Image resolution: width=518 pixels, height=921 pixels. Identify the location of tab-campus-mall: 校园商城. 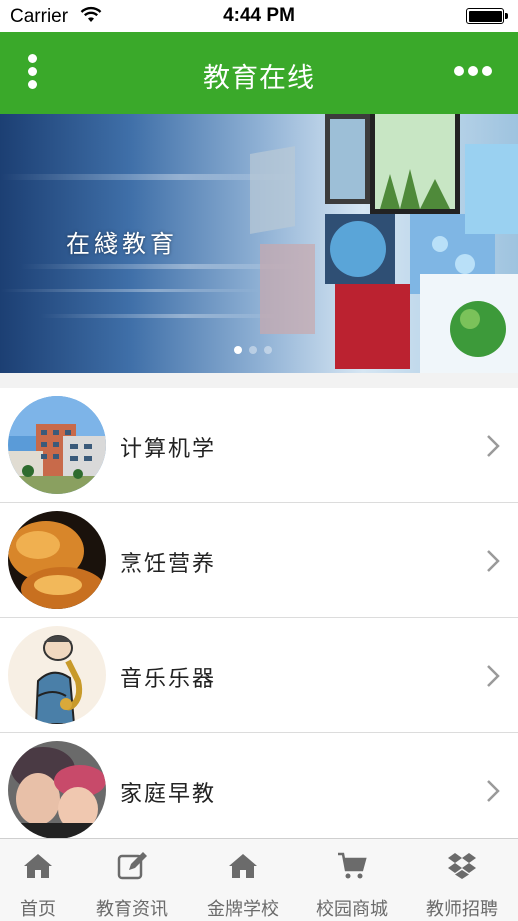
(352, 880).